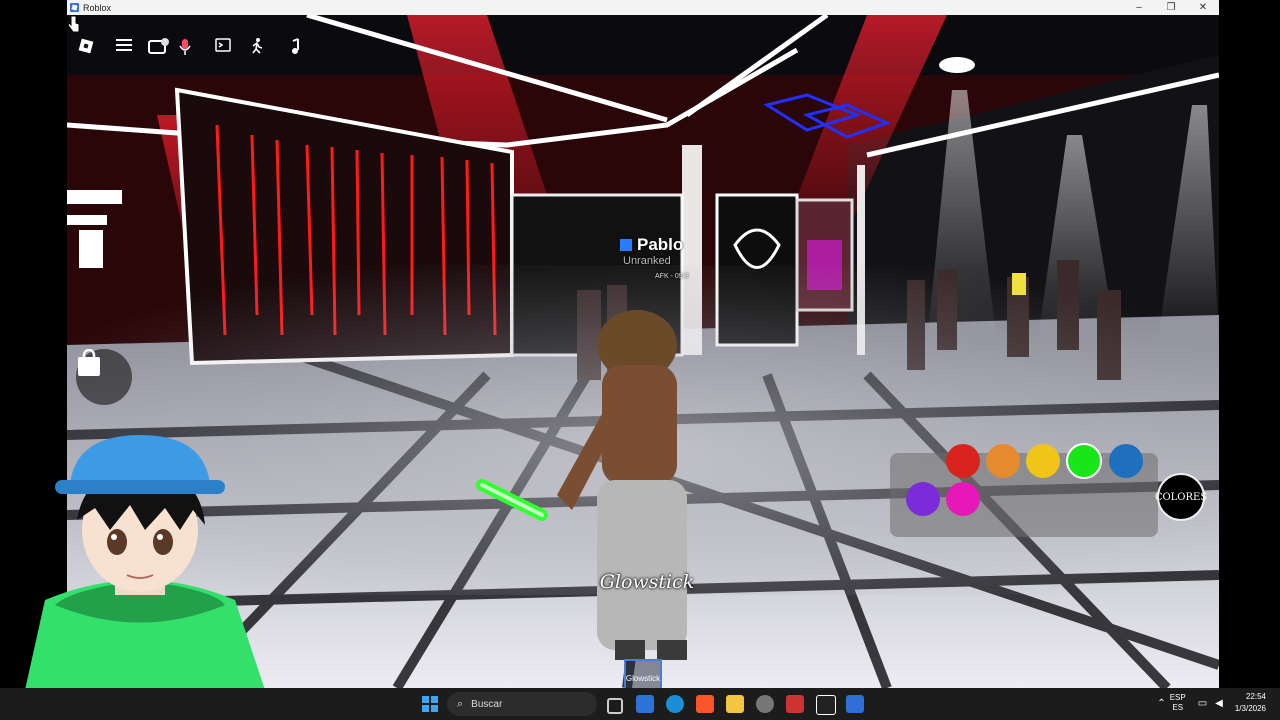 The width and height of the screenshot is (1280, 720). What do you see at coordinates (460, 703) in the screenshot?
I see `search-icon: ⌕` at bounding box center [460, 703].